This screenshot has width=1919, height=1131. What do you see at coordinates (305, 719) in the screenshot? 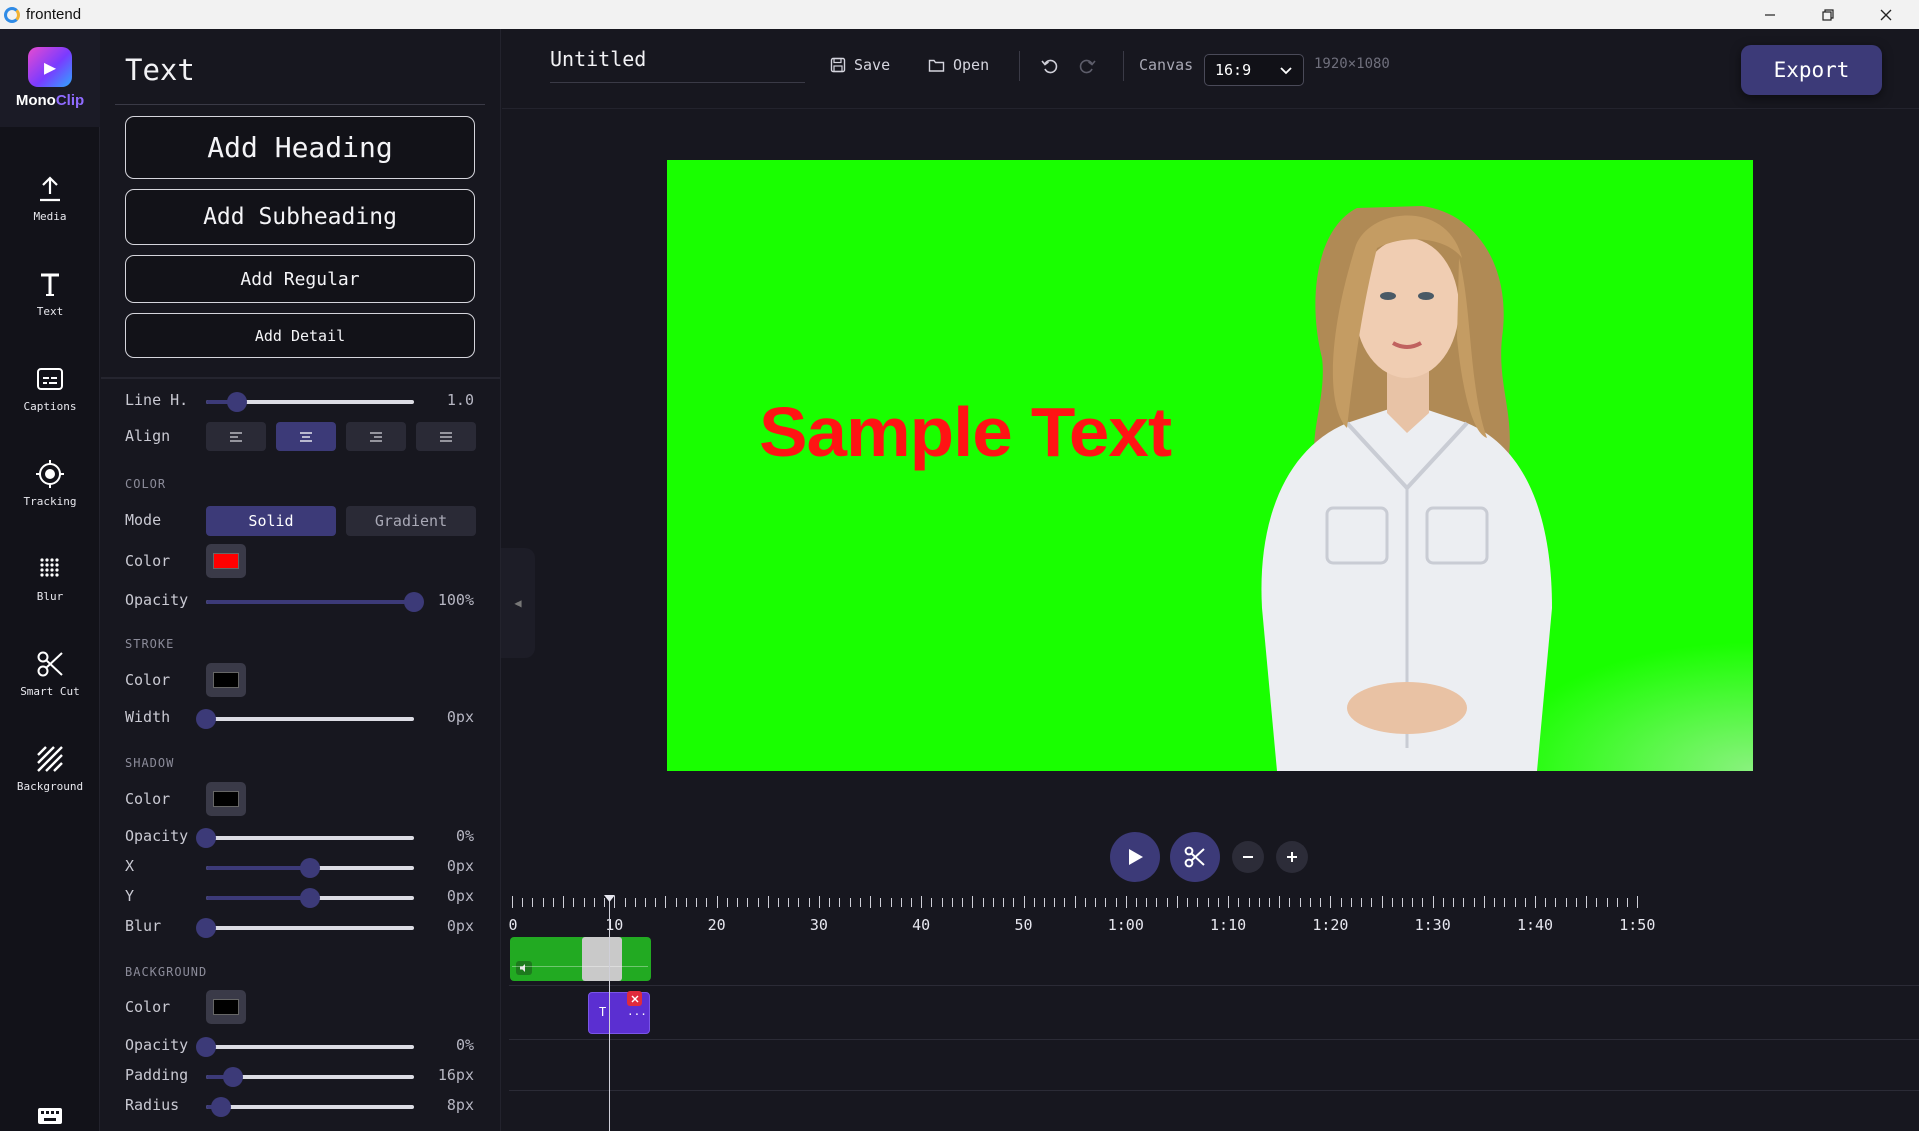
I see `stroke-width-slider` at bounding box center [305, 719].